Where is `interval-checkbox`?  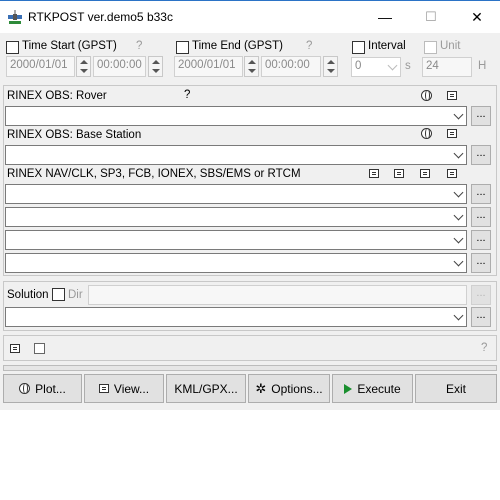 interval-checkbox is located at coordinates (358, 47).